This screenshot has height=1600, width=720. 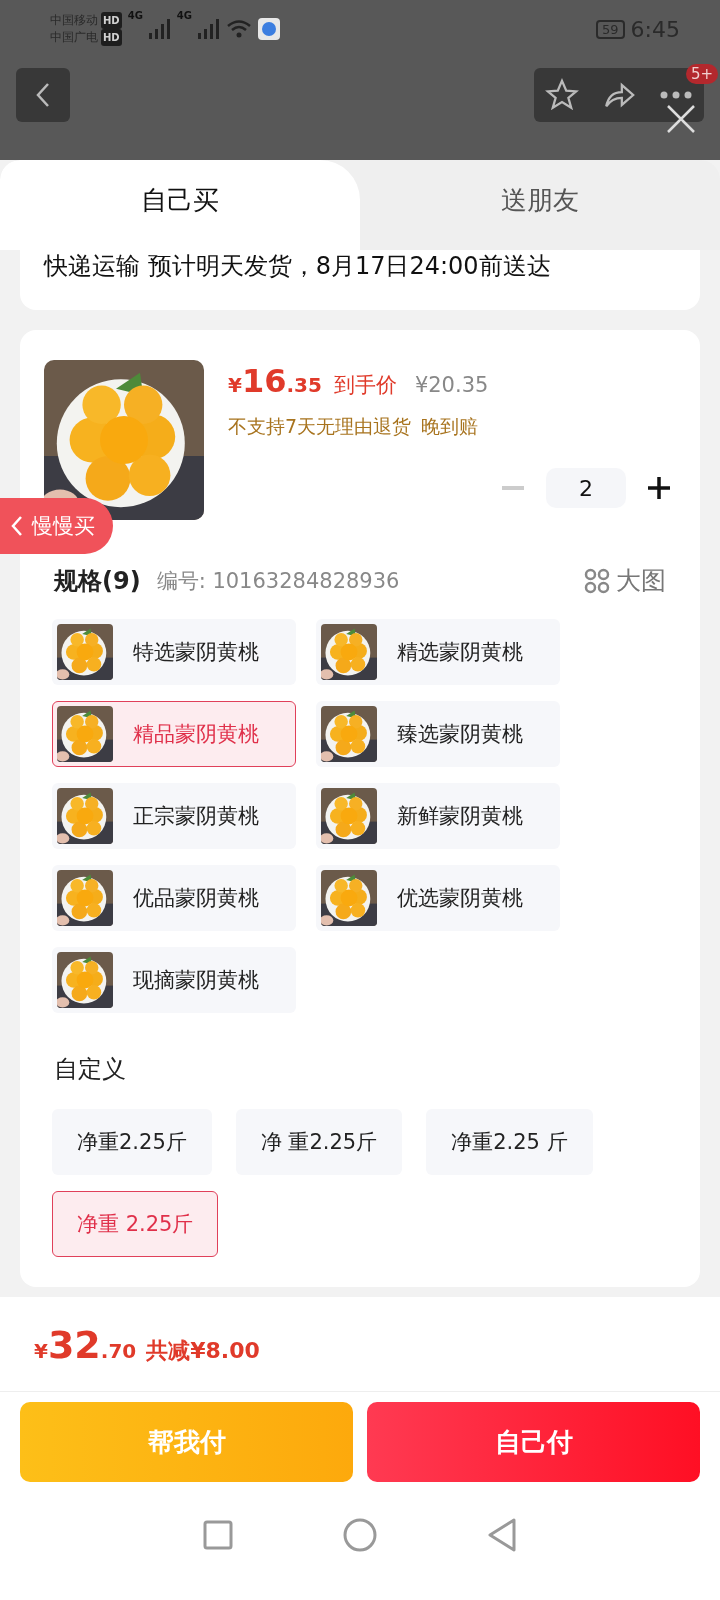 I want to click on price-label: 到手价, so click(x=365, y=385).